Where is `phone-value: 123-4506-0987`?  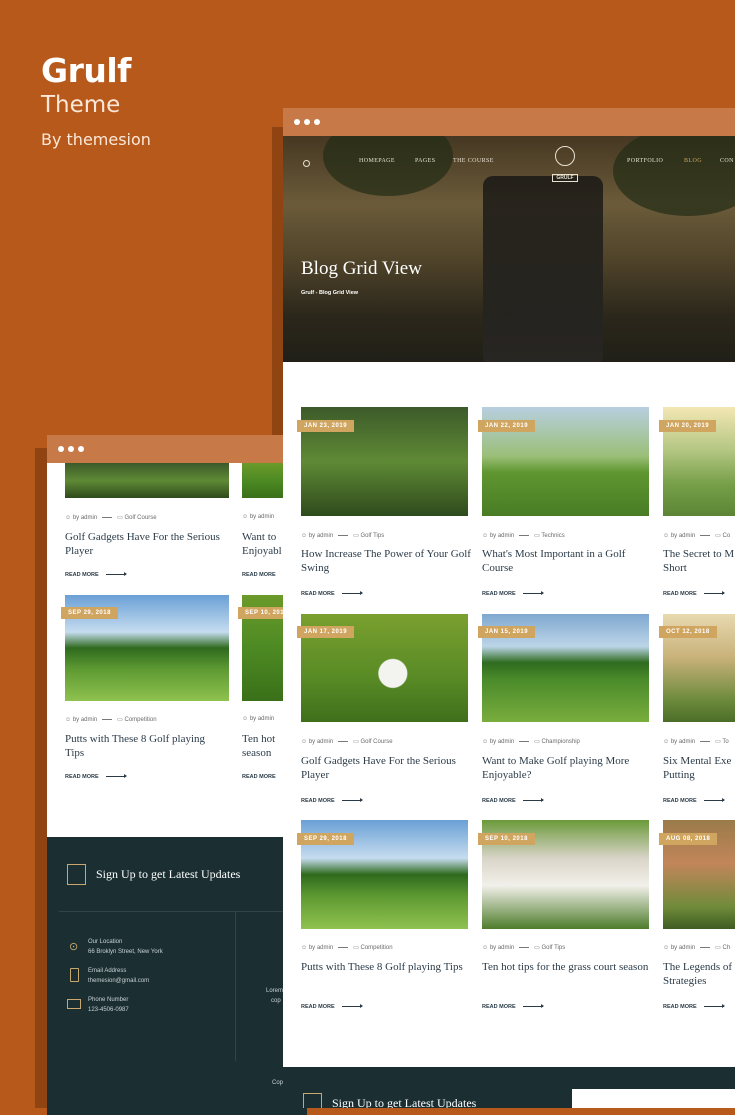 phone-value: 123-4506-0987 is located at coordinates (108, 1010).